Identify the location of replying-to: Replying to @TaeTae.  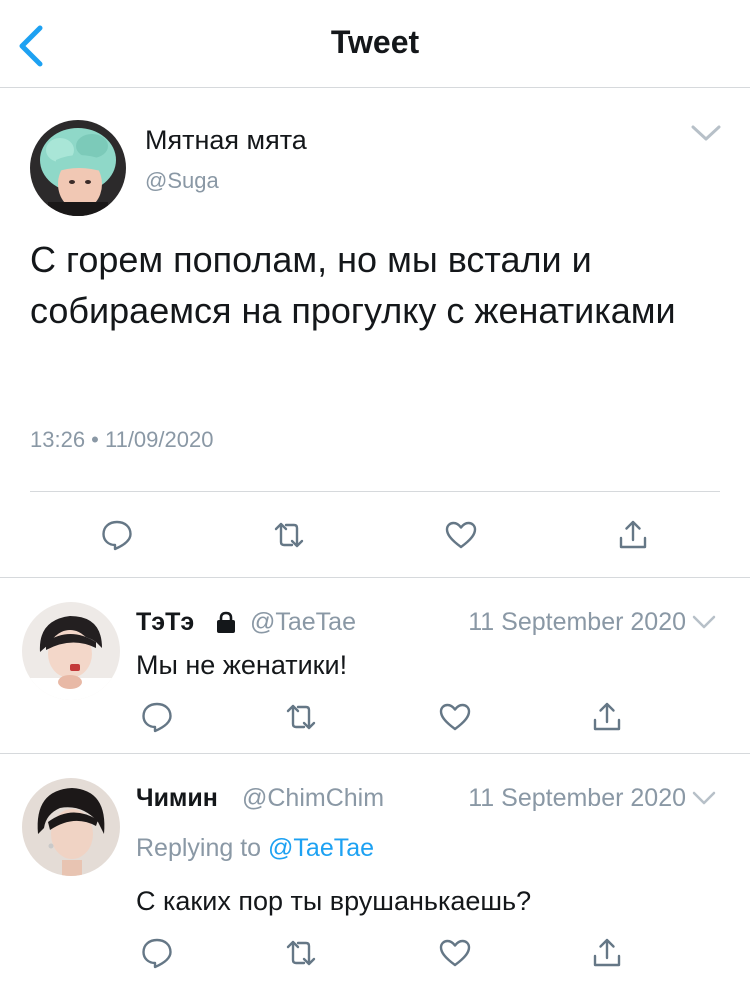
(255, 848).